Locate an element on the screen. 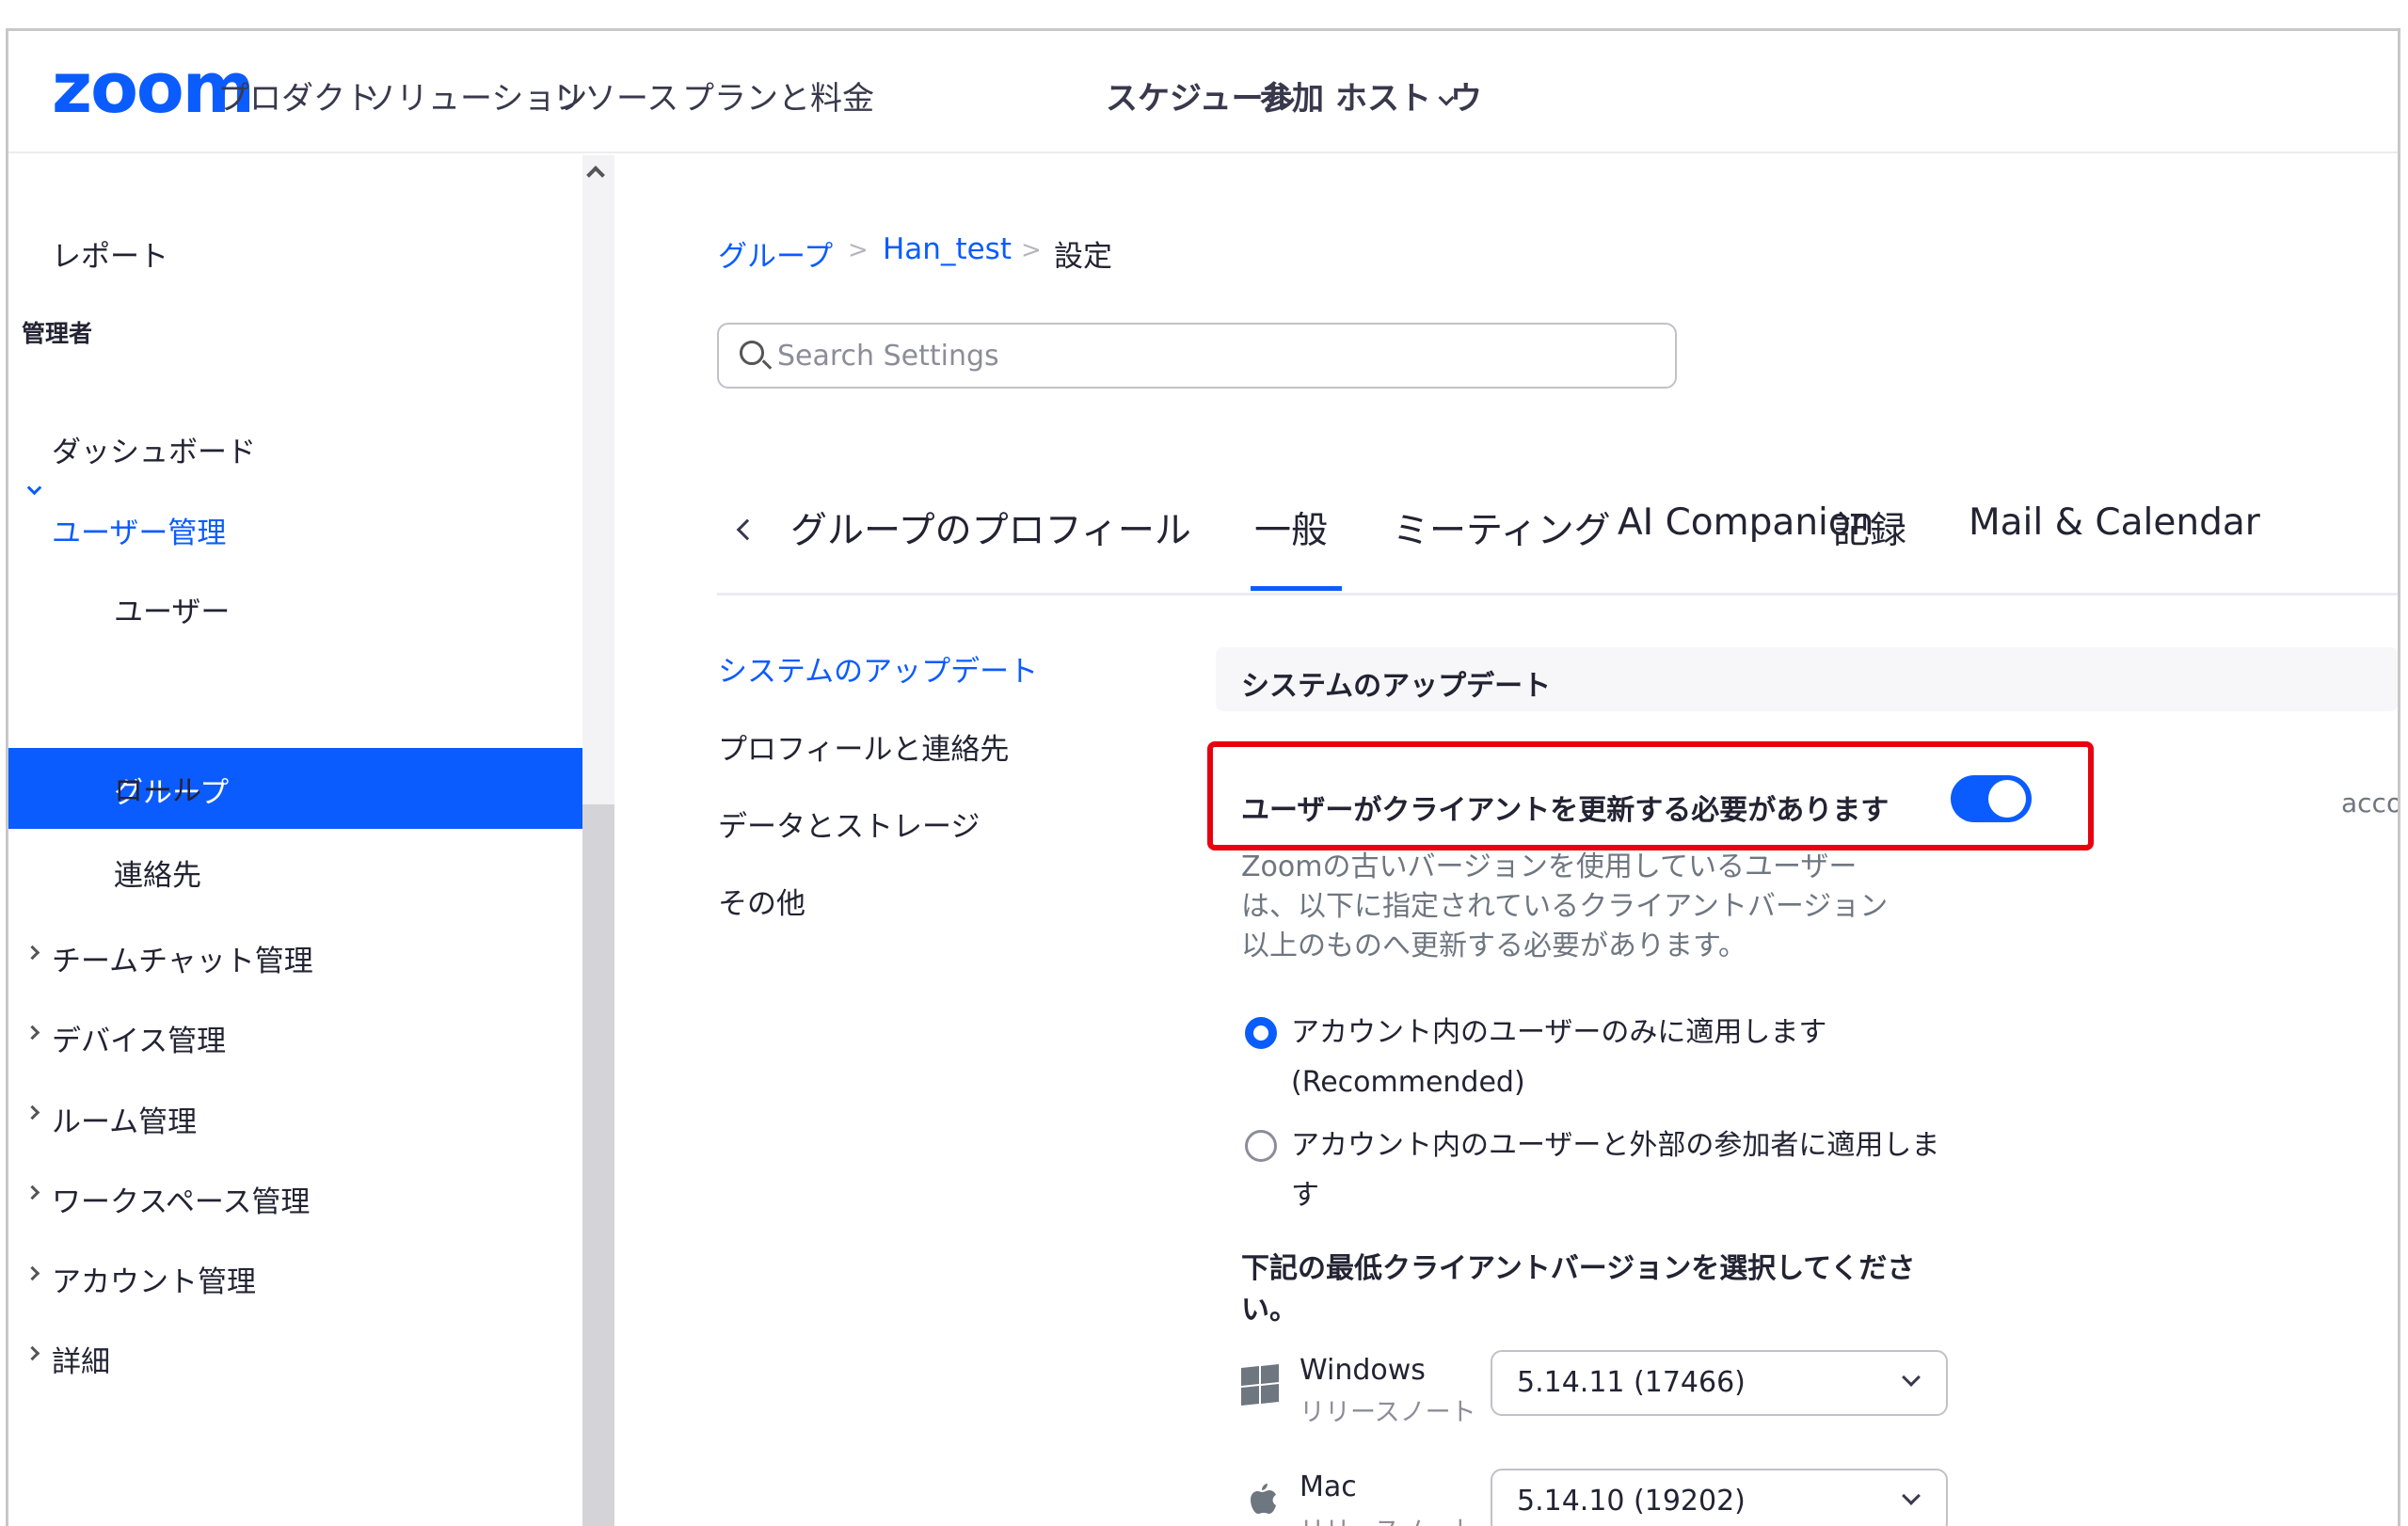  mac-label: Mac is located at coordinates (1328, 1486).